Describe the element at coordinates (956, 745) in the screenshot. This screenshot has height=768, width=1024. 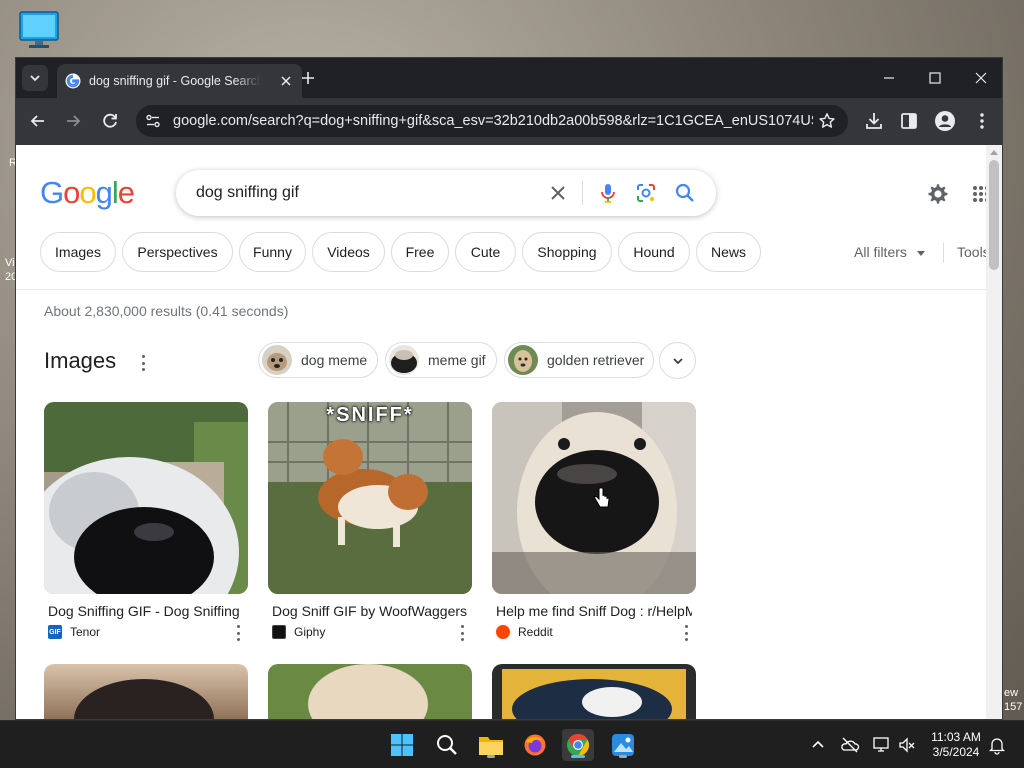
I see `system-clock: 11:03 AM 3/5/2024` at that location.